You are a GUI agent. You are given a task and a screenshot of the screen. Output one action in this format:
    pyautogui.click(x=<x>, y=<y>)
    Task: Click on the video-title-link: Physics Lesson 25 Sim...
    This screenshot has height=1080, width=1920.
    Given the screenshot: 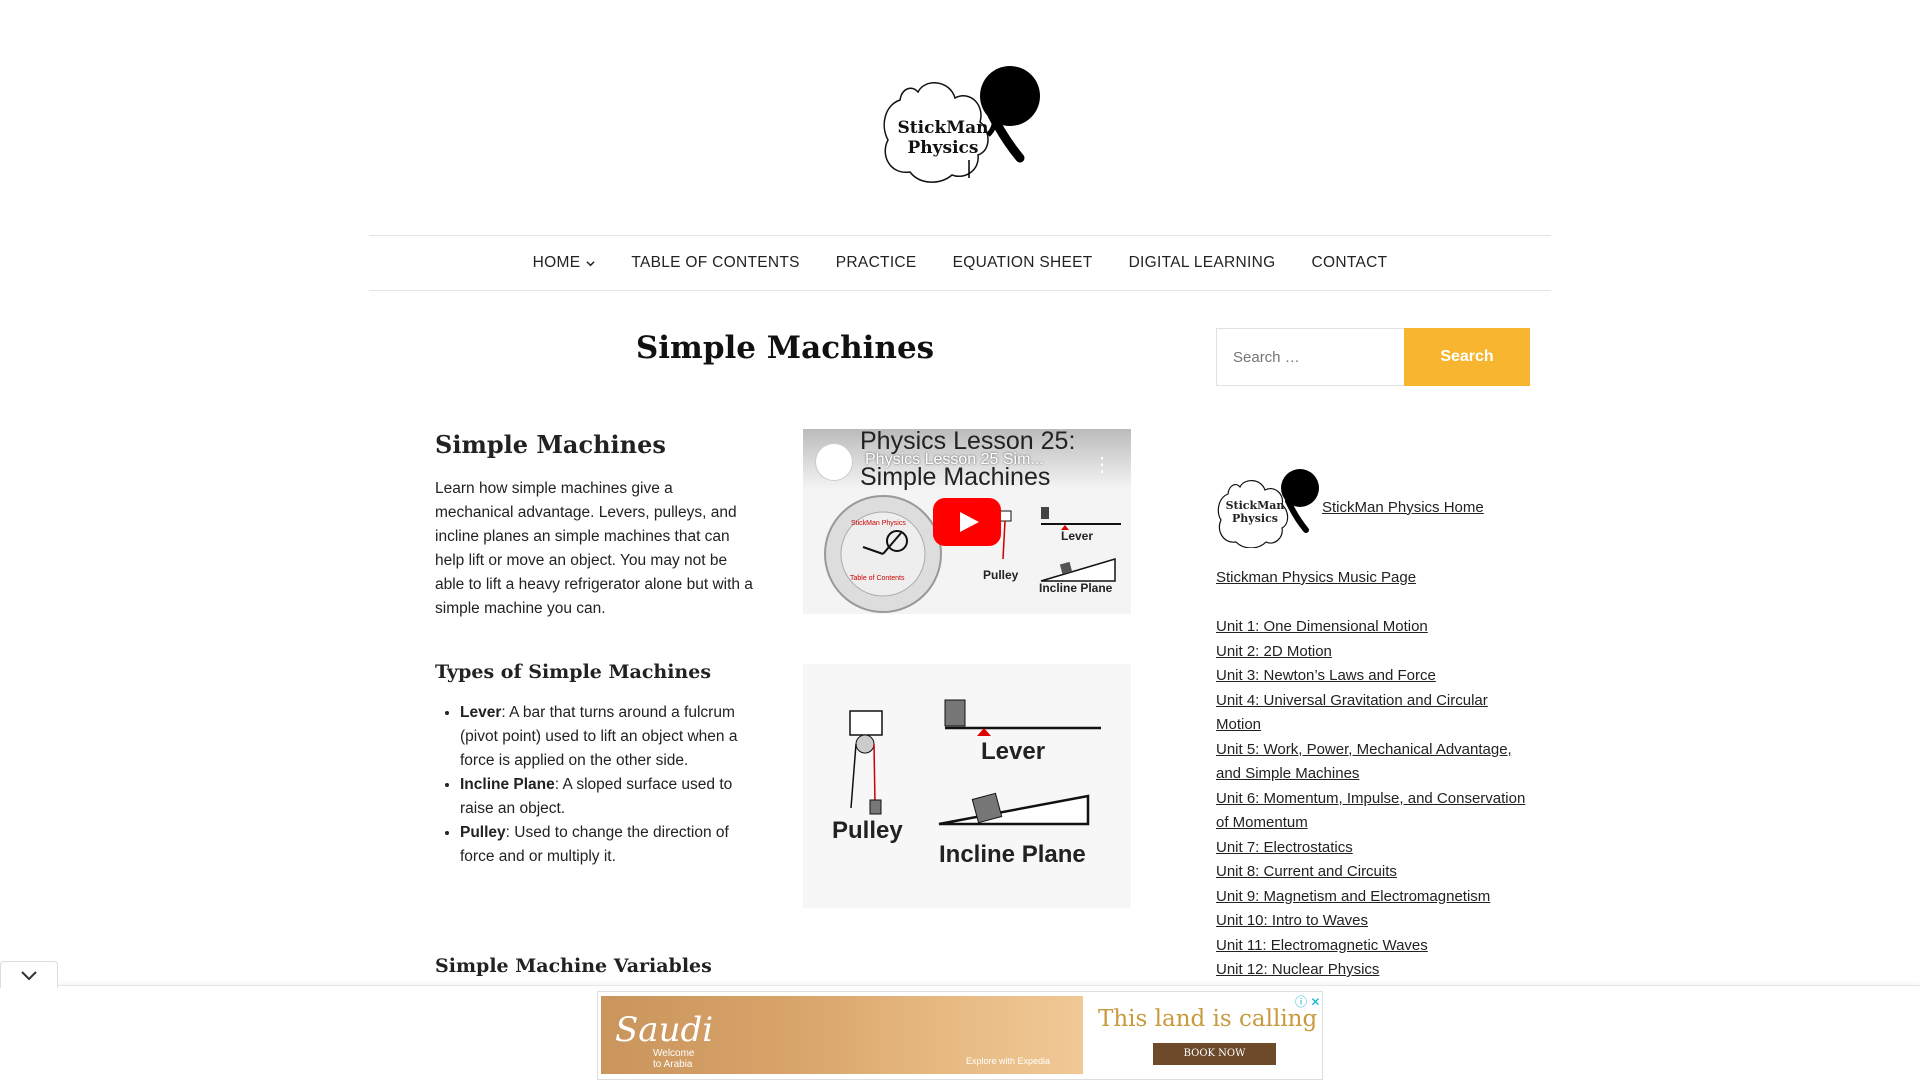 What is the action you would take?
    pyautogui.click(x=954, y=460)
    